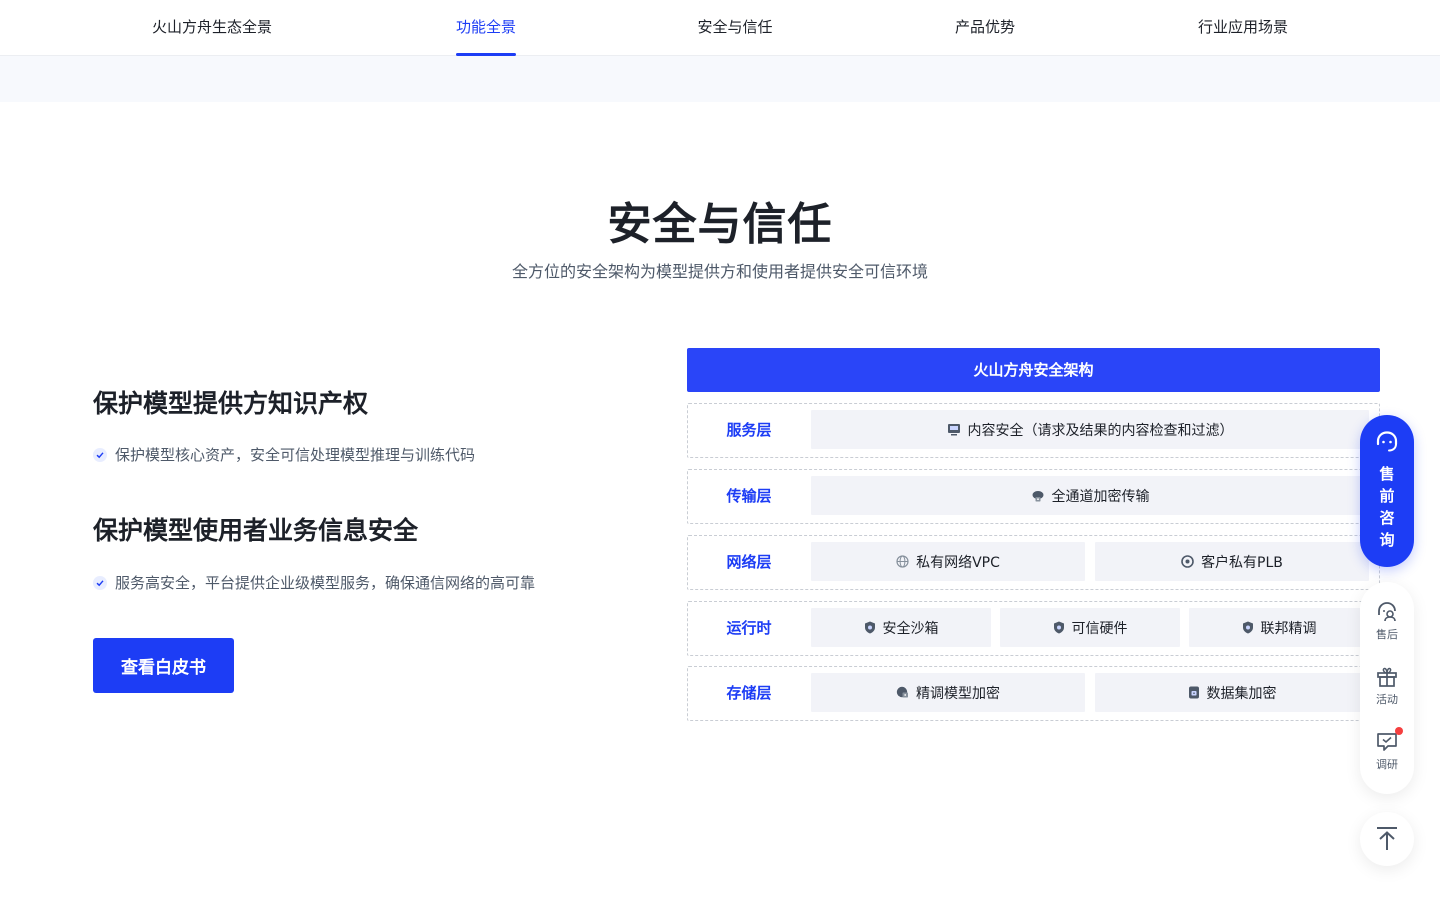 This screenshot has width=1440, height=900. I want to click on cell-sandbox: 安全沙箱, so click(901, 627).